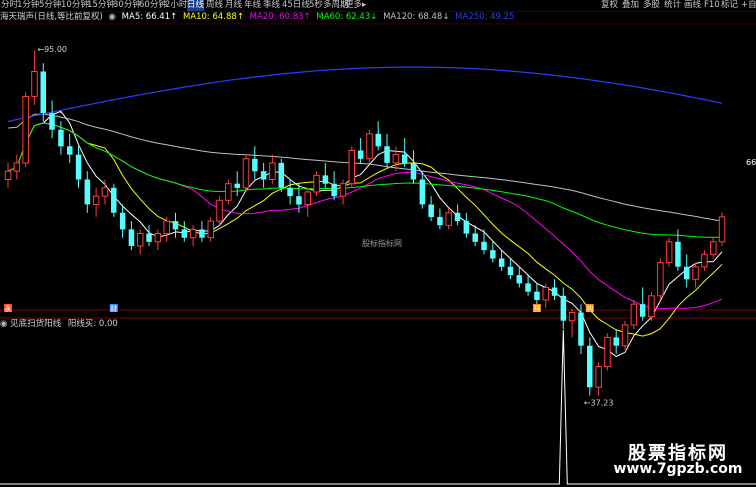 The width and height of the screenshot is (756, 487). I want to click on indicator-header: ◉ 见底扫货阳线 阳线买: 0.00, so click(59, 324).